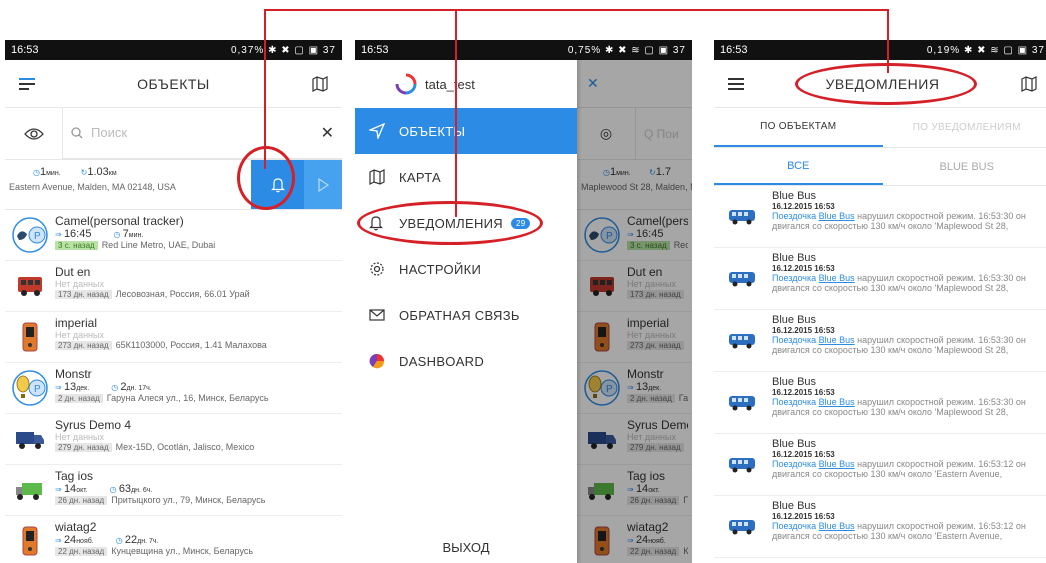  Describe the element at coordinates (964, 166) in the screenshot. I see `tab-blue-bus: BLUE BUS` at that location.